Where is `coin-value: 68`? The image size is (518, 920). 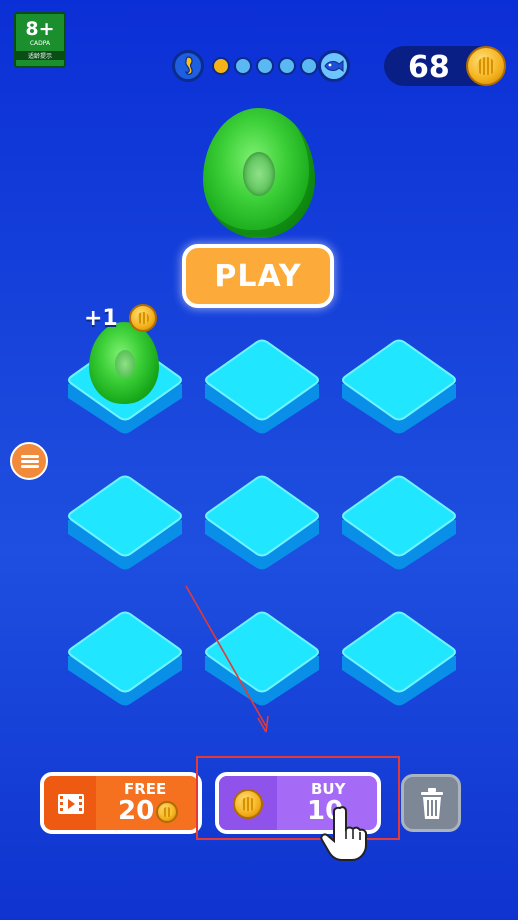 coin-value: 68 is located at coordinates (429, 67).